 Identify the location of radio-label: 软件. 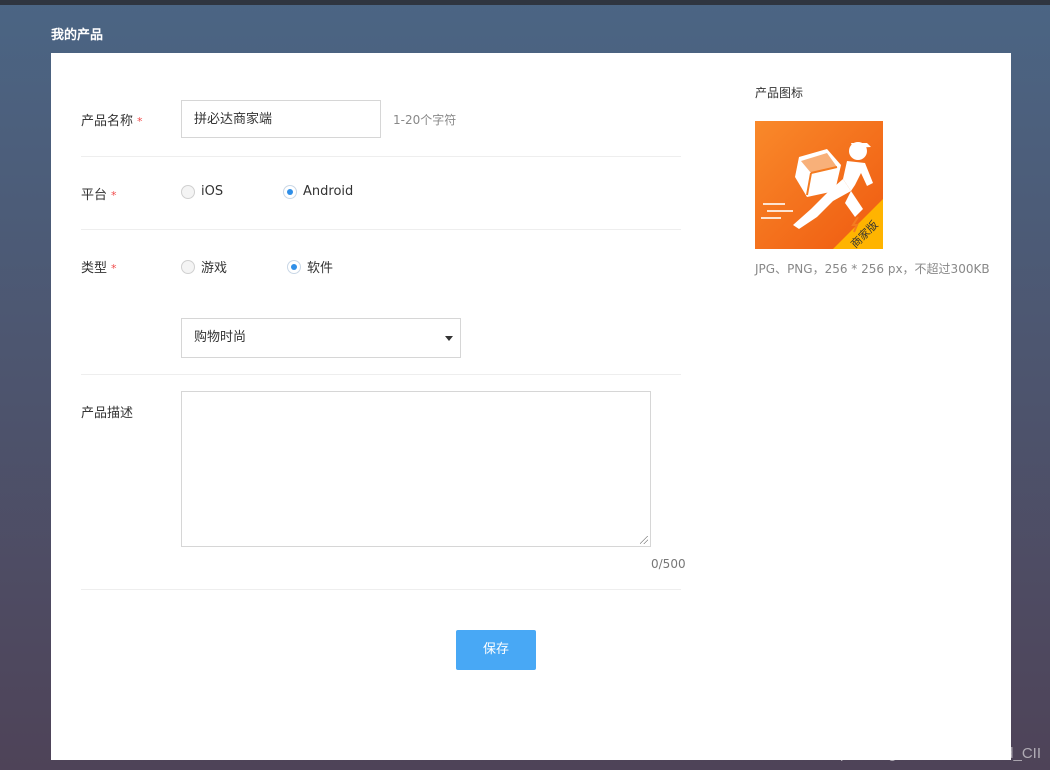
(320, 268).